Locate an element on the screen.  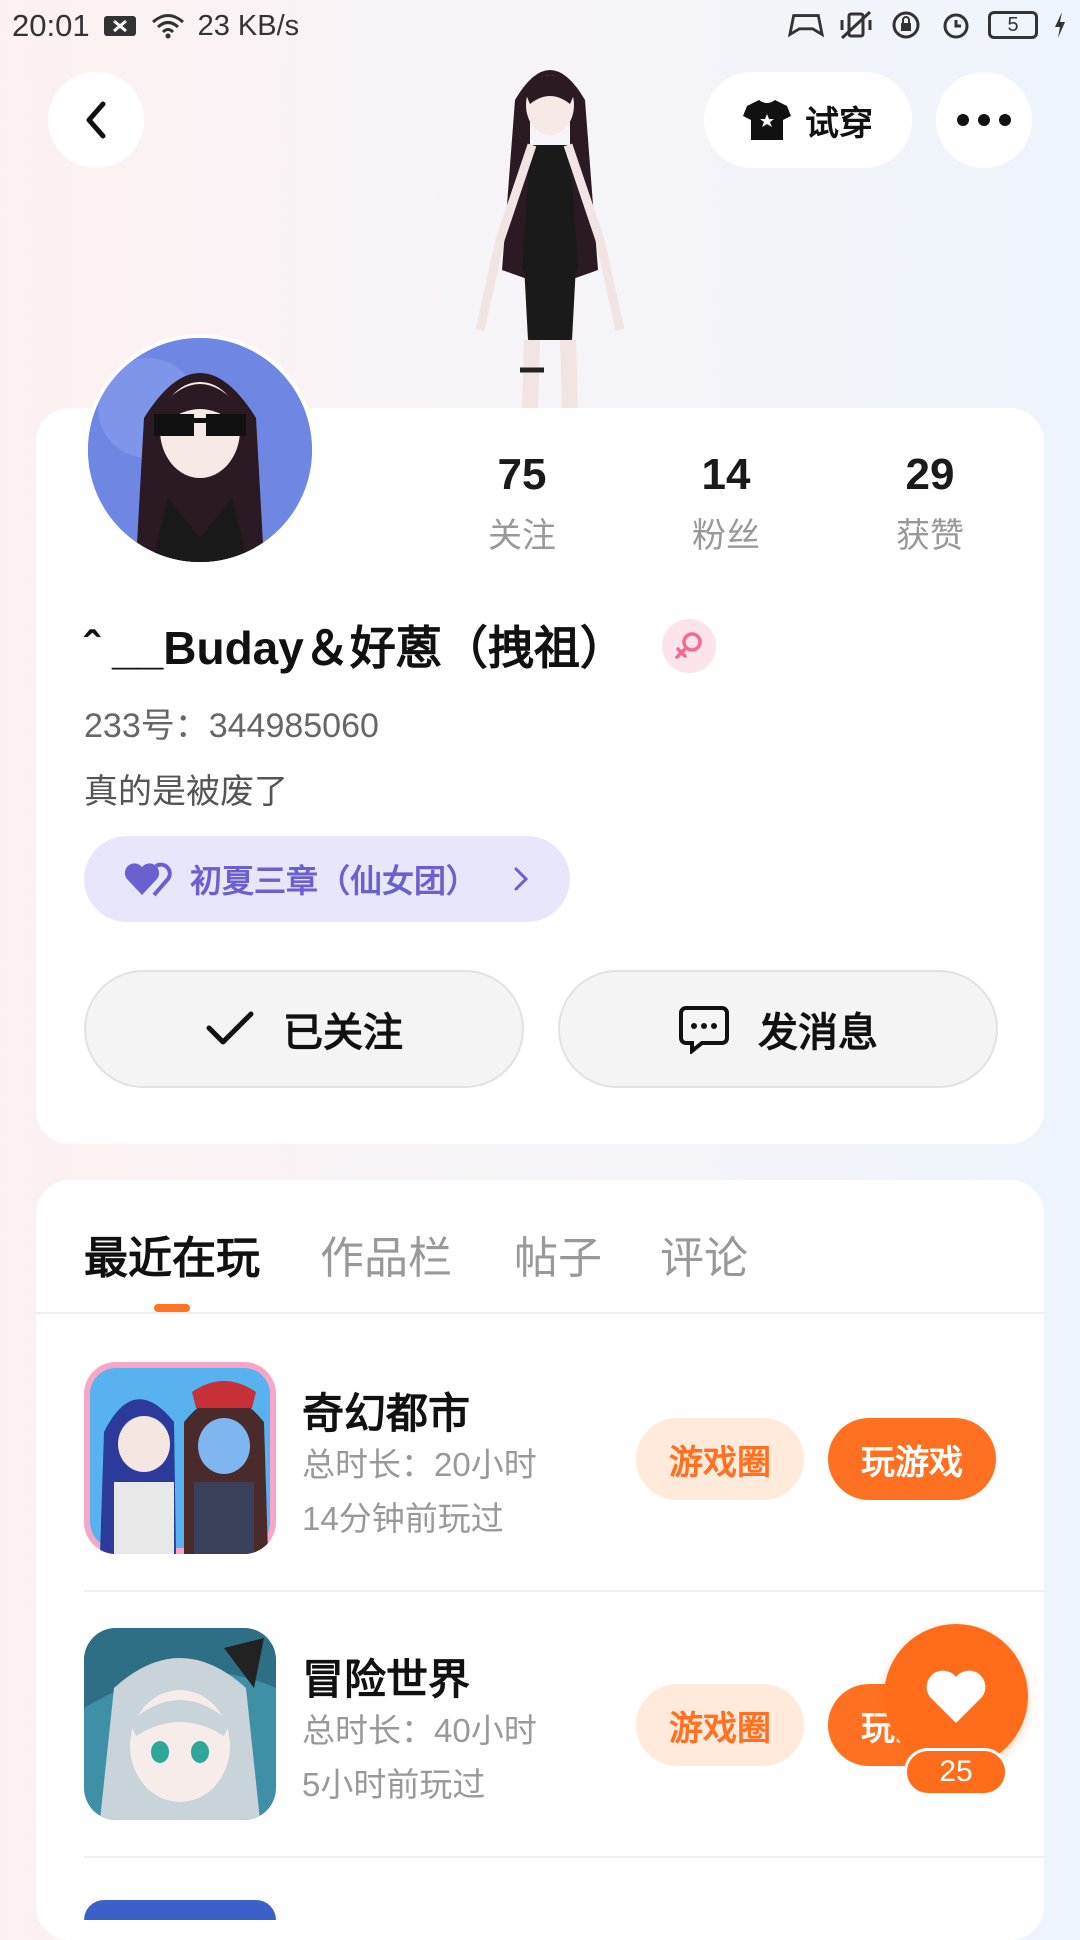
notification-icon is located at coordinates (120, 26).